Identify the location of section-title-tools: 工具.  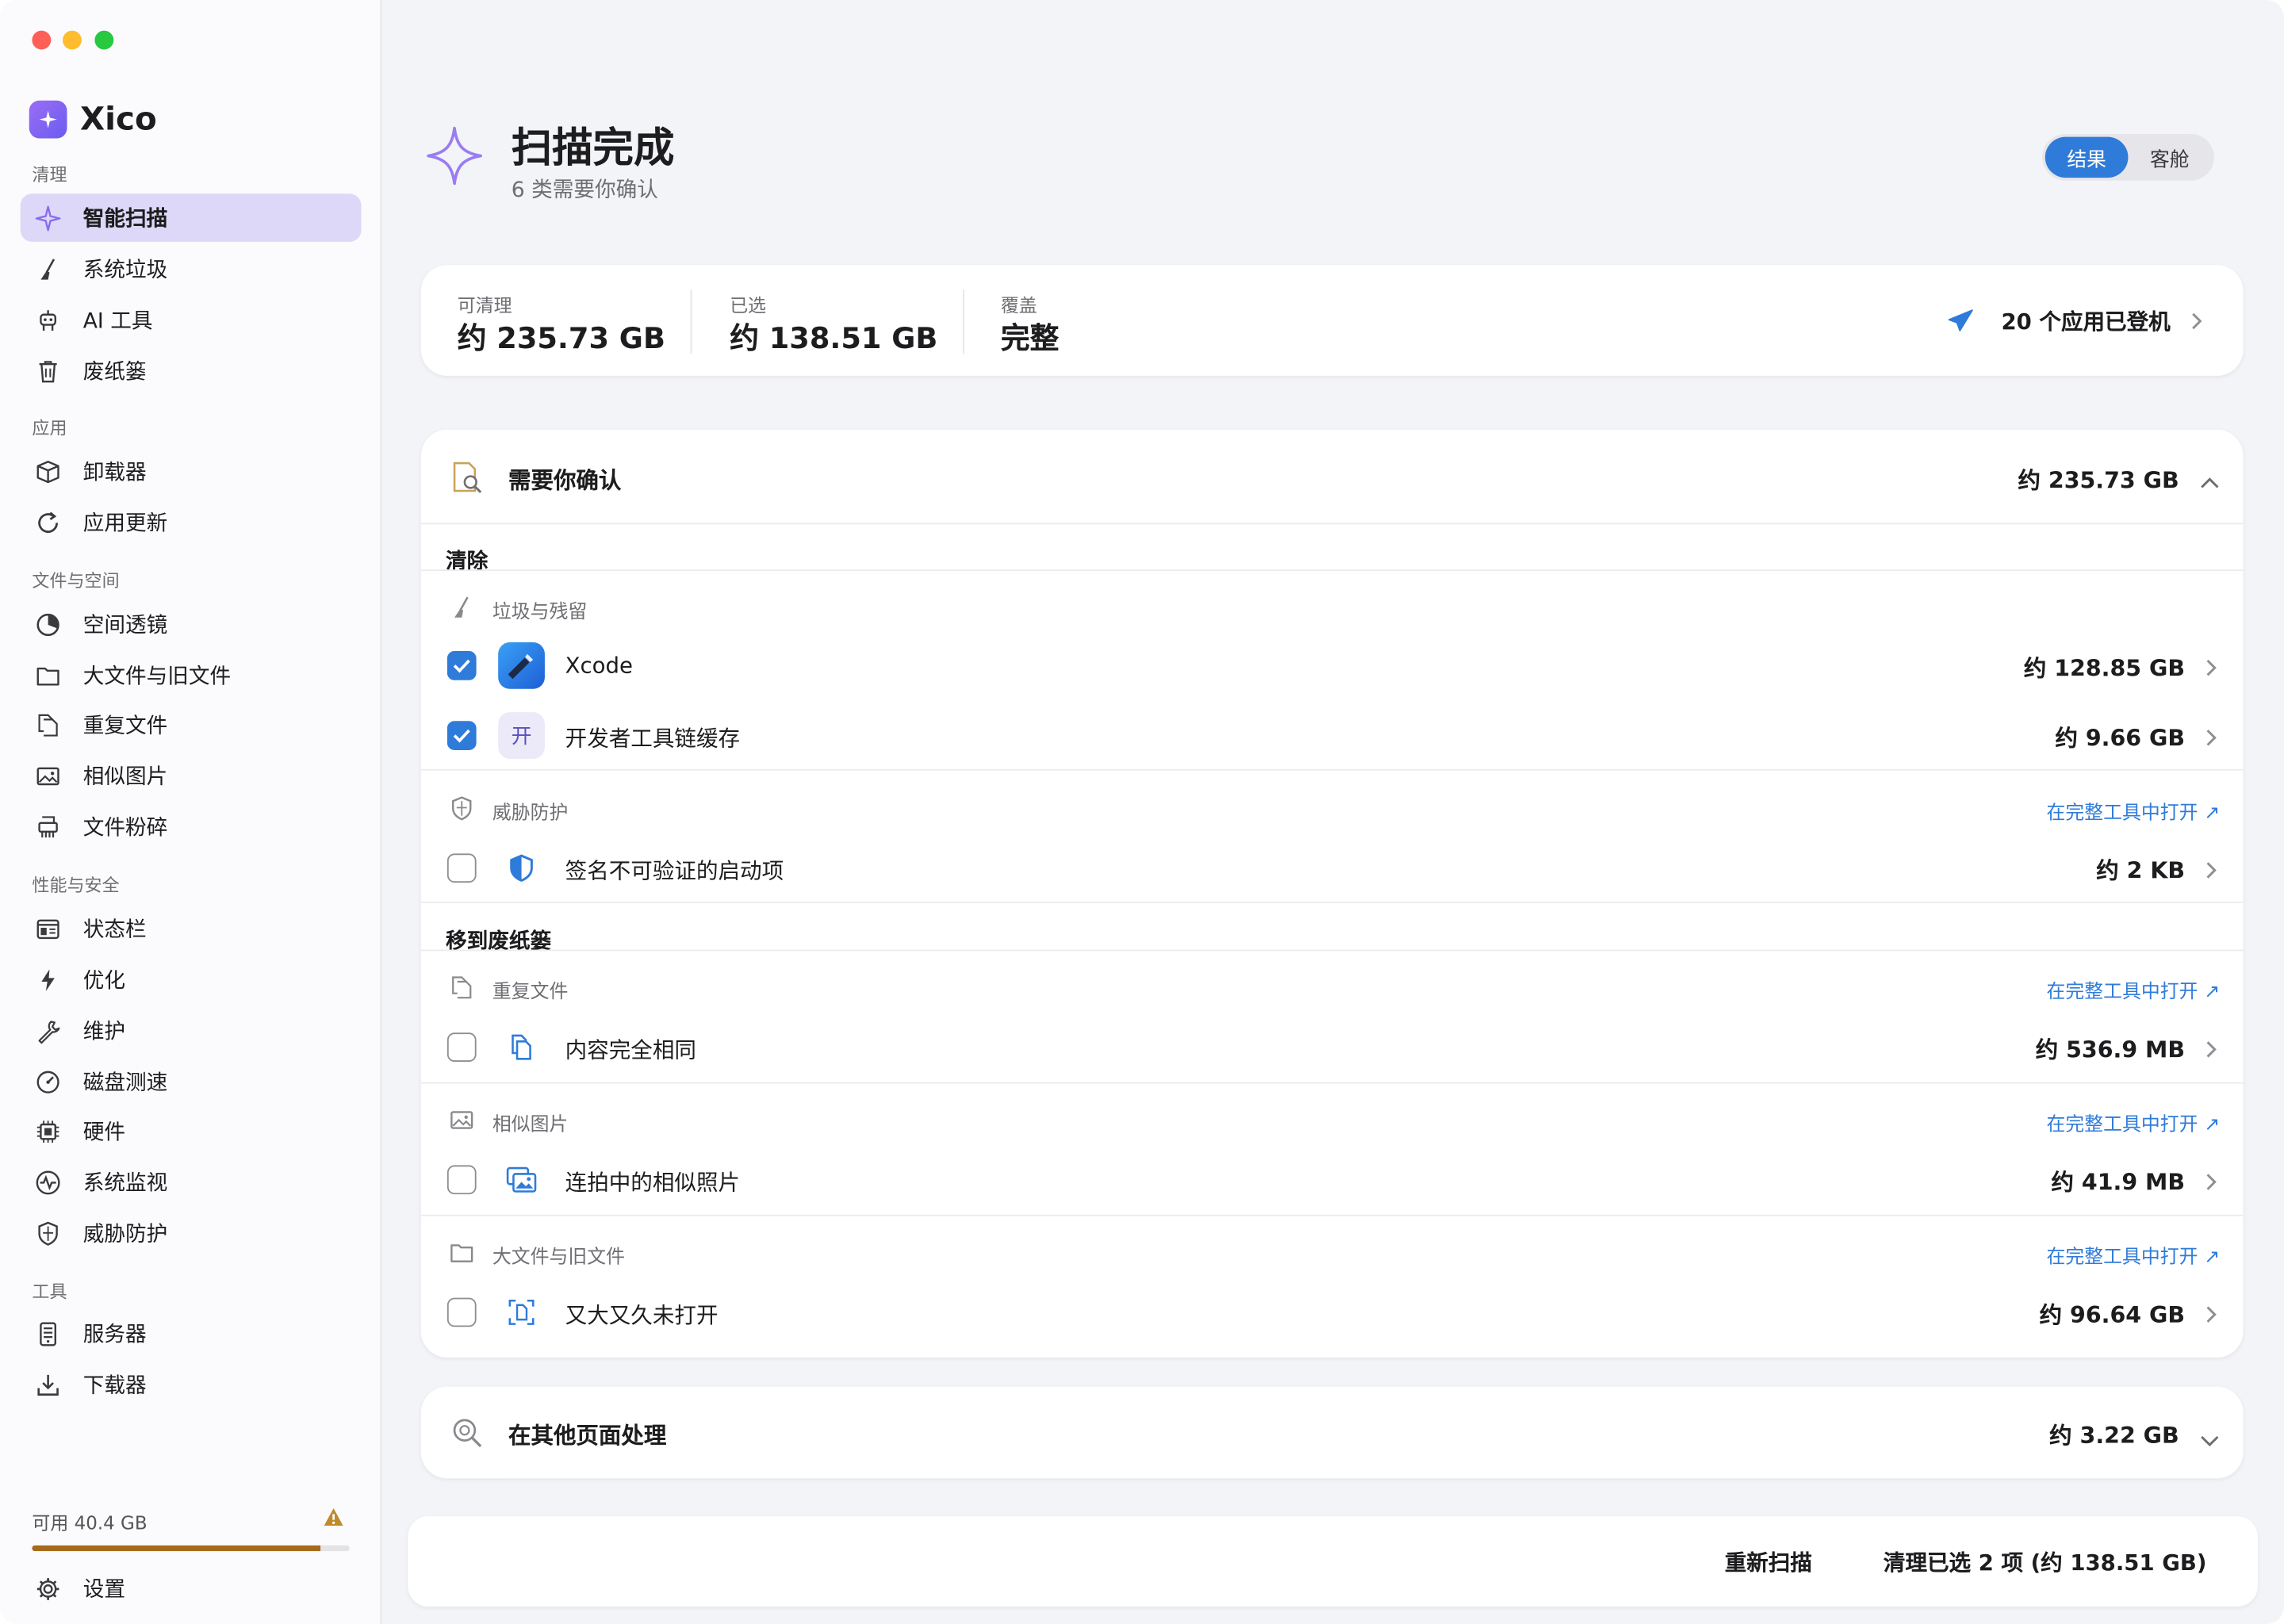
(49, 1292).